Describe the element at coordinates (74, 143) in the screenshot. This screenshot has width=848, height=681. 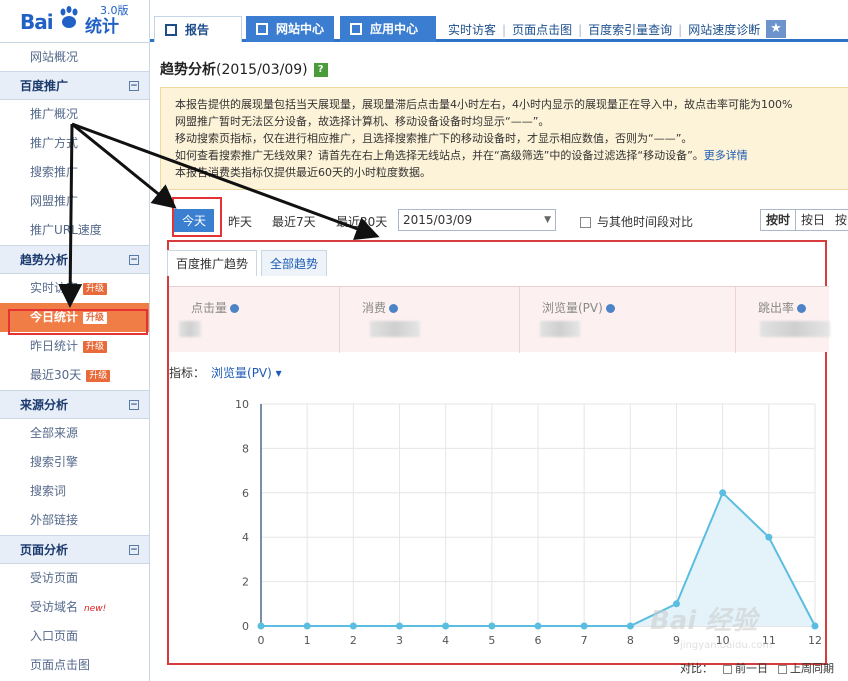
I see `sidebar-item: 推广方式` at that location.